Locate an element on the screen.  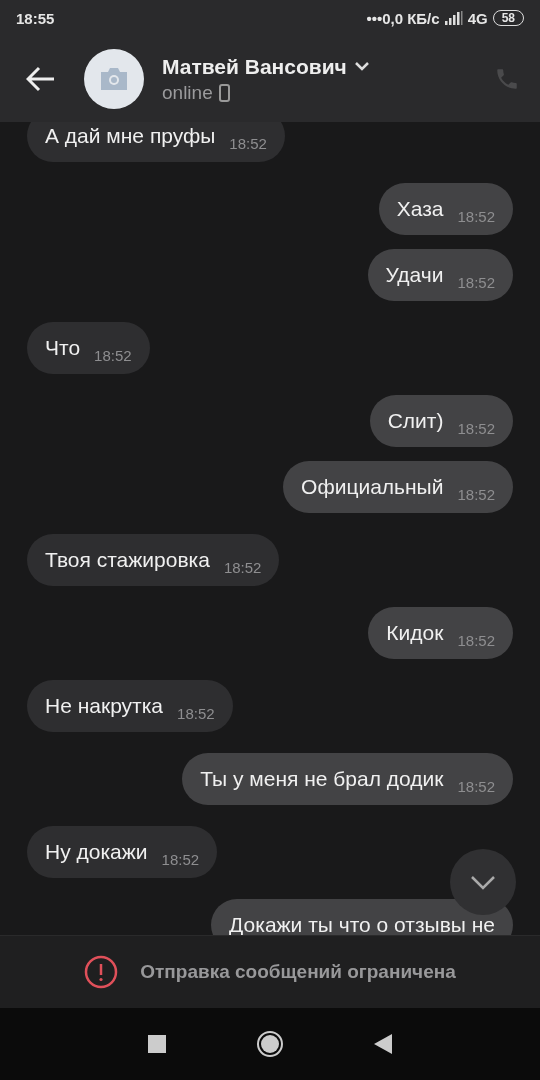
message-text: Ты у меня не брал додик is located at coordinates (322, 779).